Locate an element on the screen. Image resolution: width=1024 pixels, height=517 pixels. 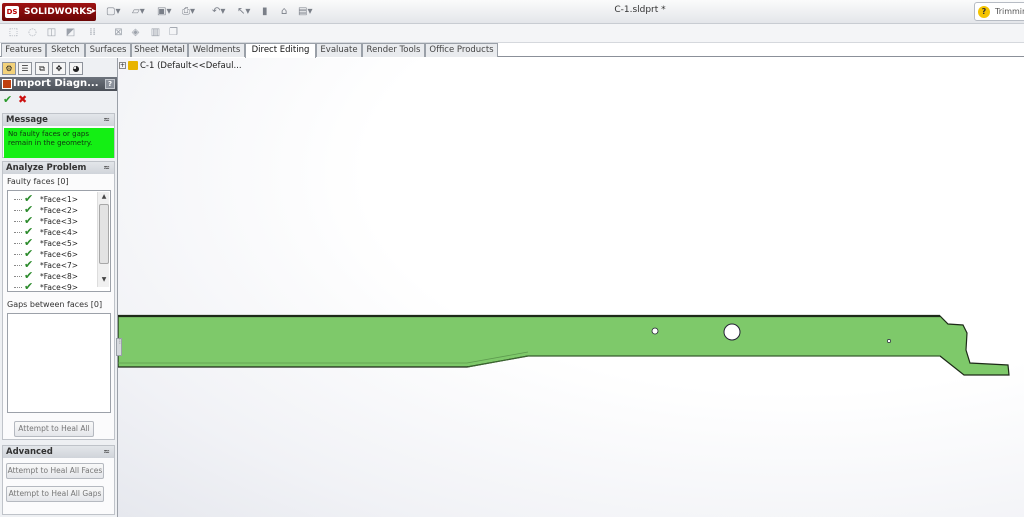
tab-sheet-metal: Sheet Metal is located at coordinates (159, 50).